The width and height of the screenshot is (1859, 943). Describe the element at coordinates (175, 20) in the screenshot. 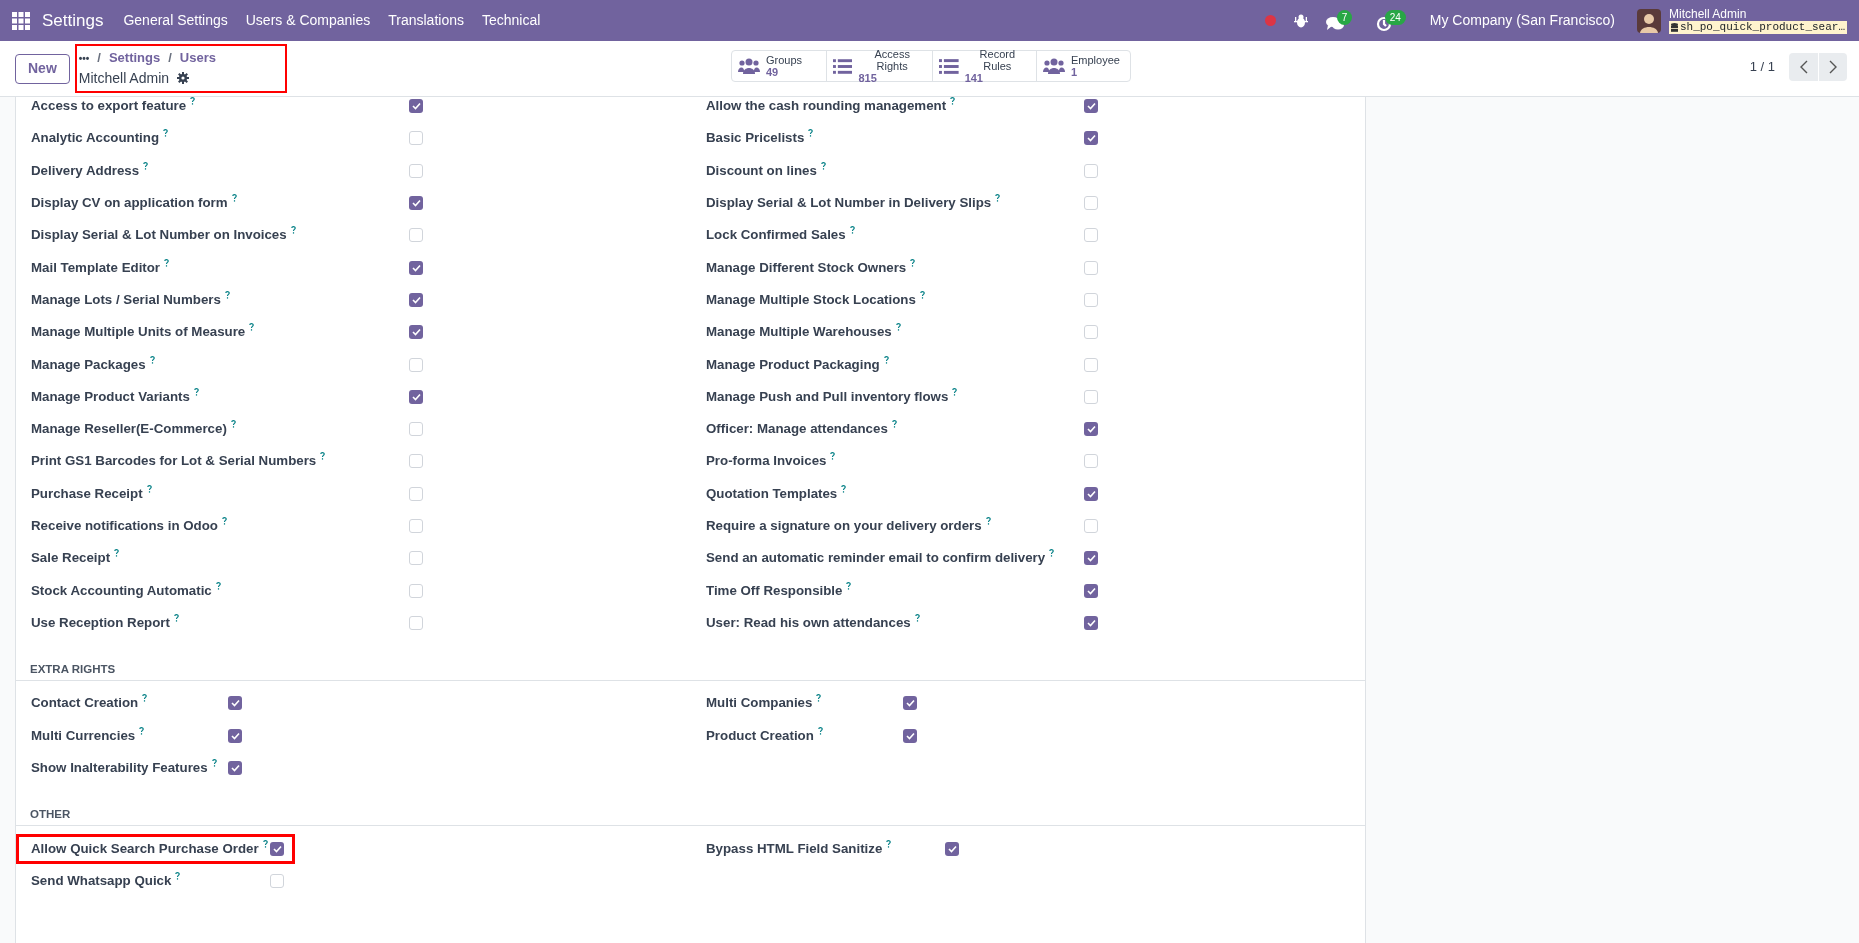

I see `menu-item: General Settings` at that location.